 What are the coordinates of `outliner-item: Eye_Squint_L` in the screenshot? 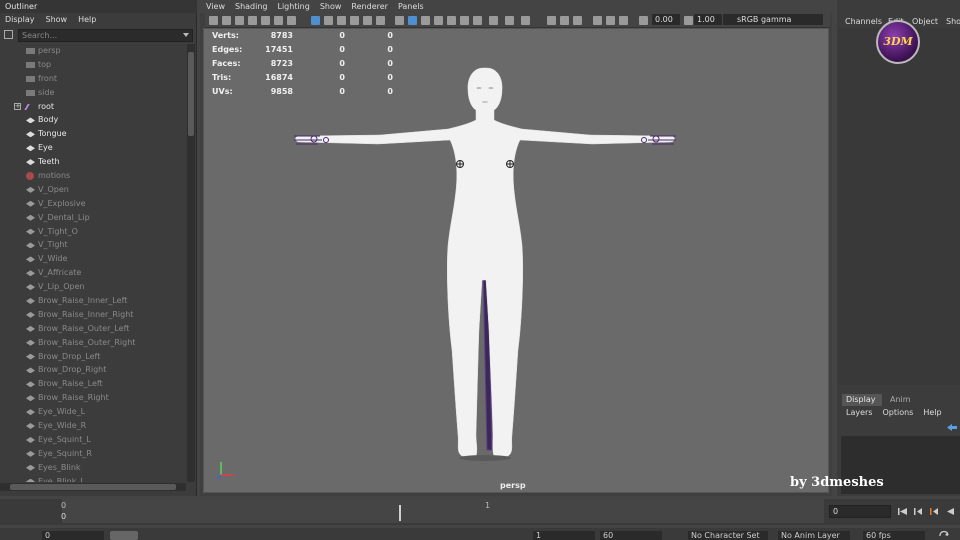 It's located at (93, 440).